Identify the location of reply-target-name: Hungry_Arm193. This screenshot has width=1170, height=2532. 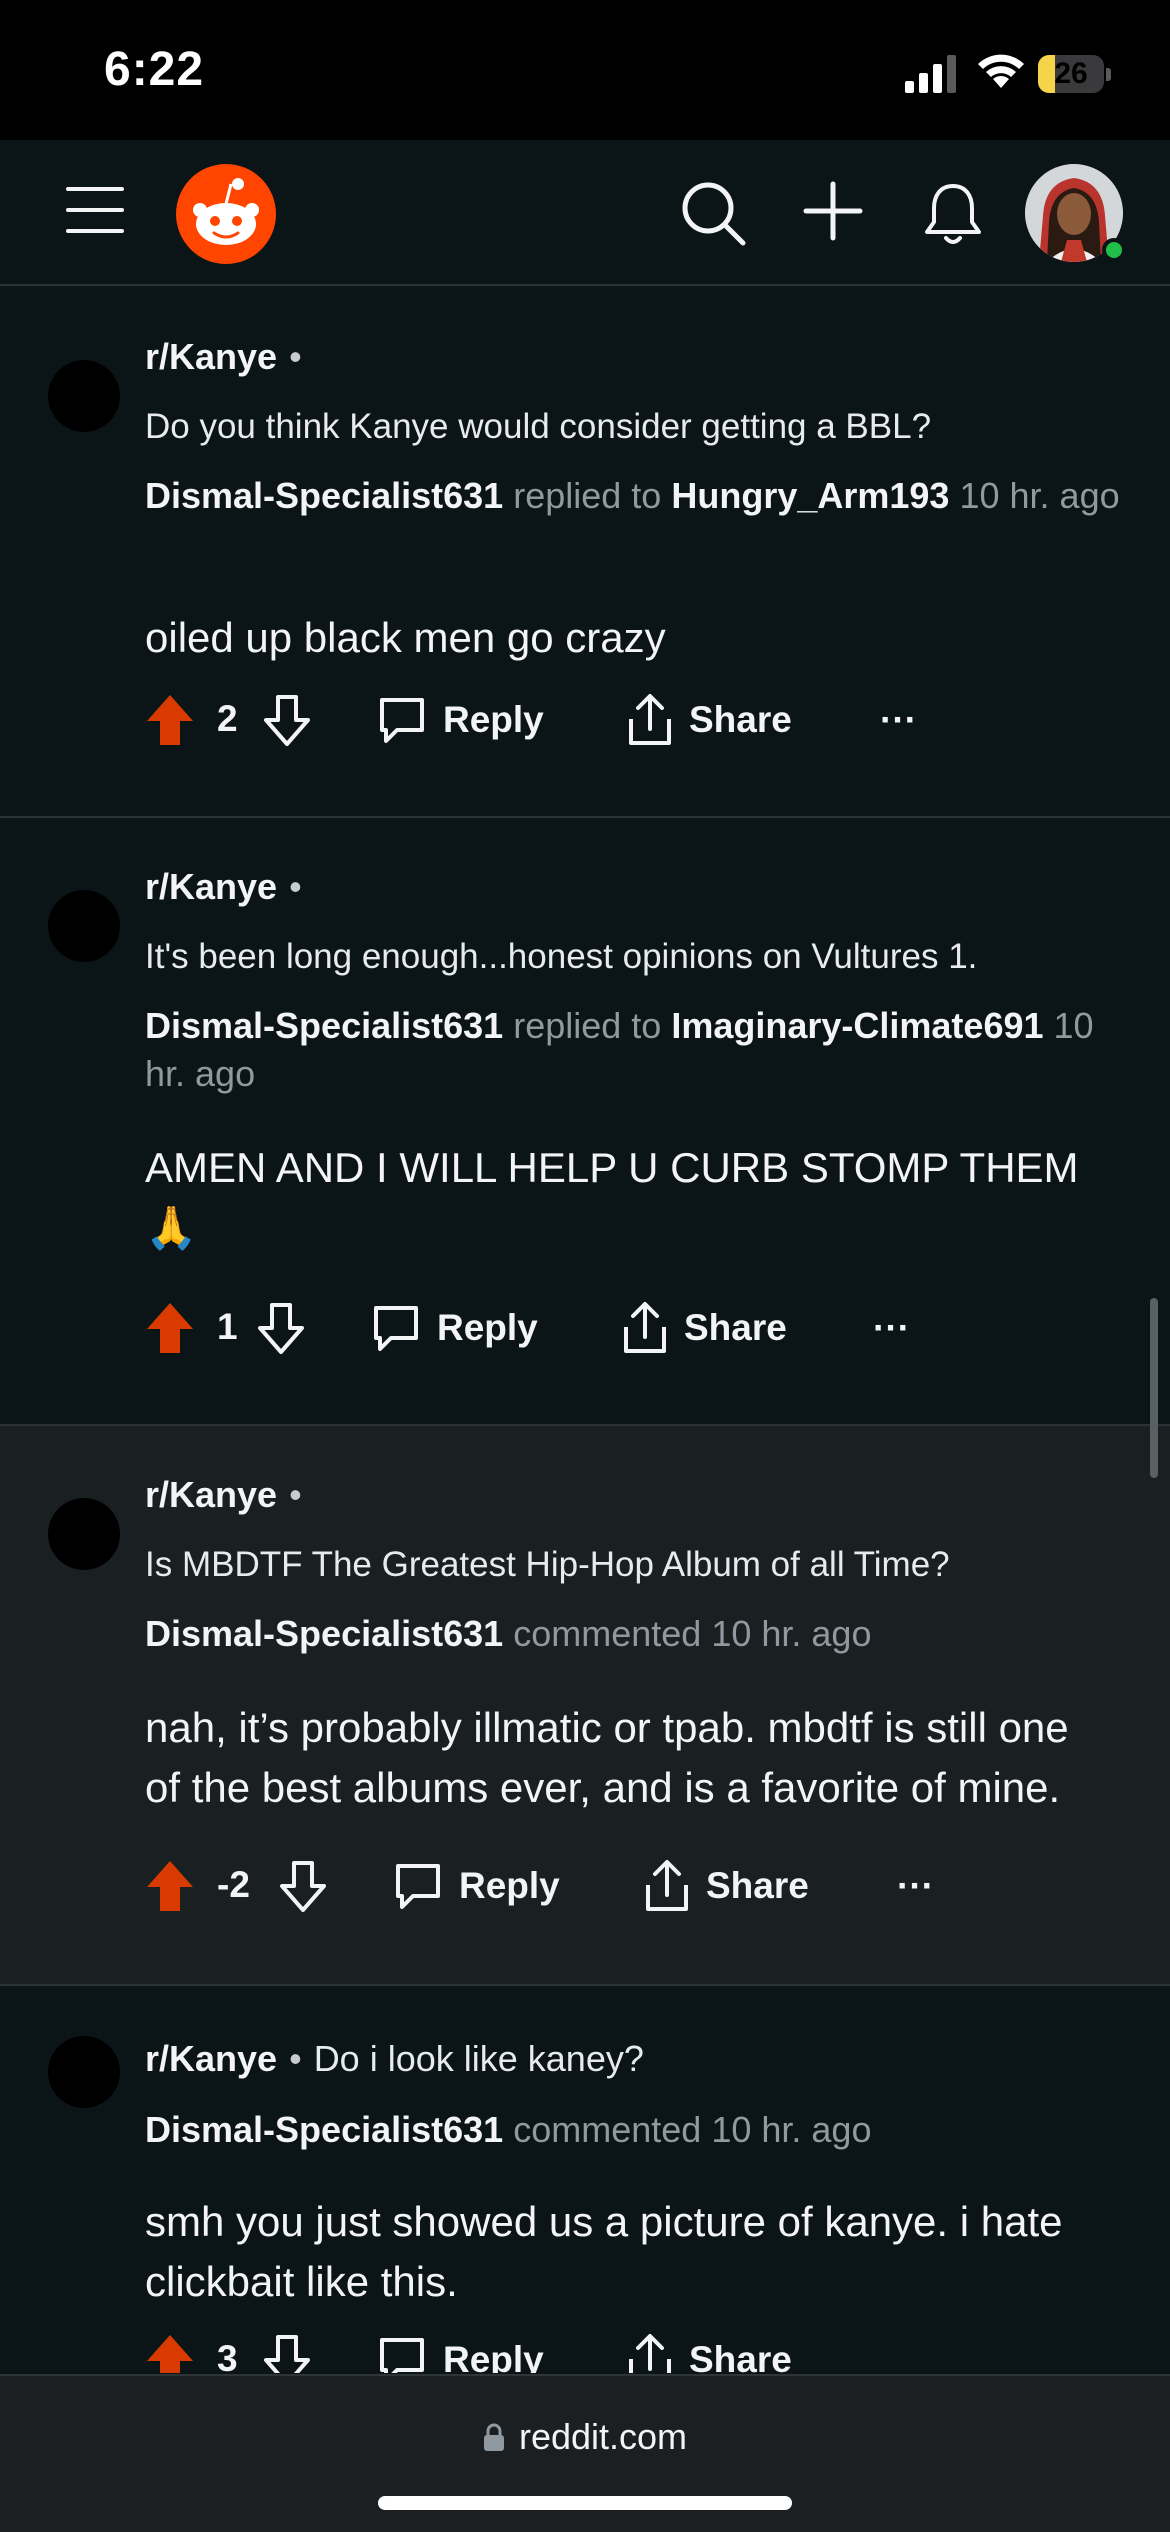
(810, 495).